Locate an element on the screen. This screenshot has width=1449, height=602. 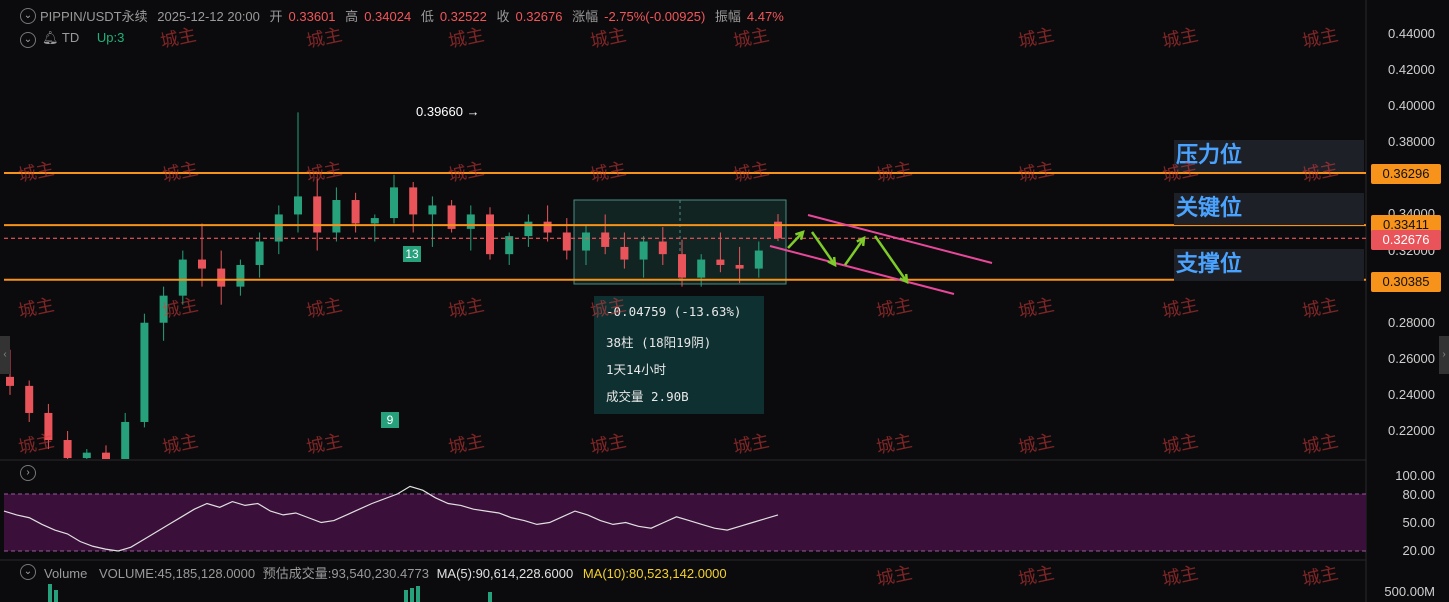
y-tick-label: 0.44000 is located at coordinates (1411, 33).